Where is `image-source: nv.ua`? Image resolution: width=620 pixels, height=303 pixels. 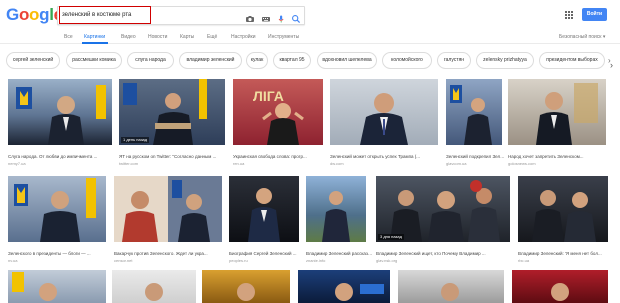
image-source: nv.ua is located at coordinates (13, 260).